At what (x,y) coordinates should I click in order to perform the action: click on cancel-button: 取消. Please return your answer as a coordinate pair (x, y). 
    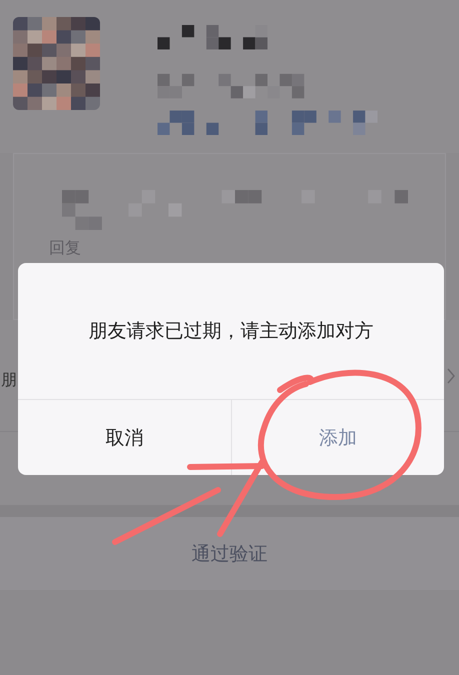
    Looking at the image, I should click on (124, 437).